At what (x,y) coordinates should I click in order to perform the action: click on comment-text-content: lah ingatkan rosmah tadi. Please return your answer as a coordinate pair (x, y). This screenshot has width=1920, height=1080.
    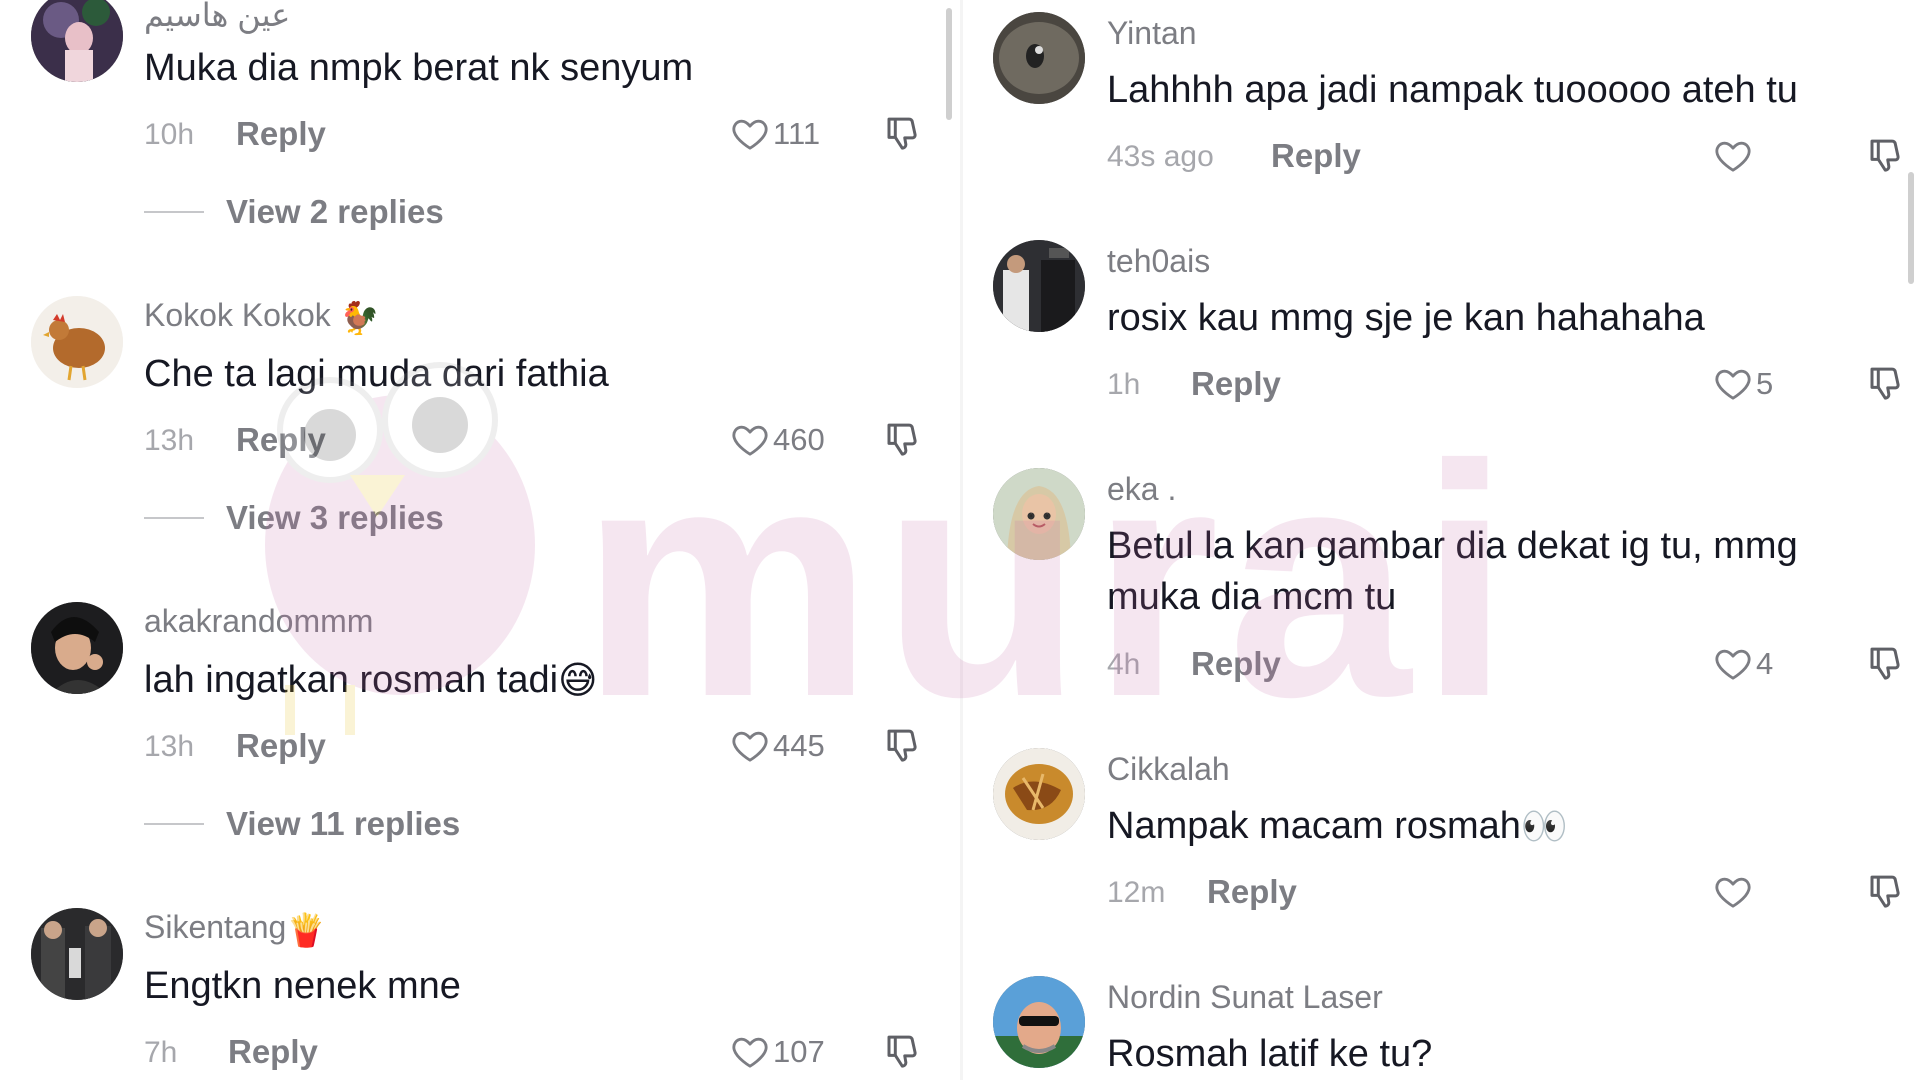
    Looking at the image, I should click on (351, 680).